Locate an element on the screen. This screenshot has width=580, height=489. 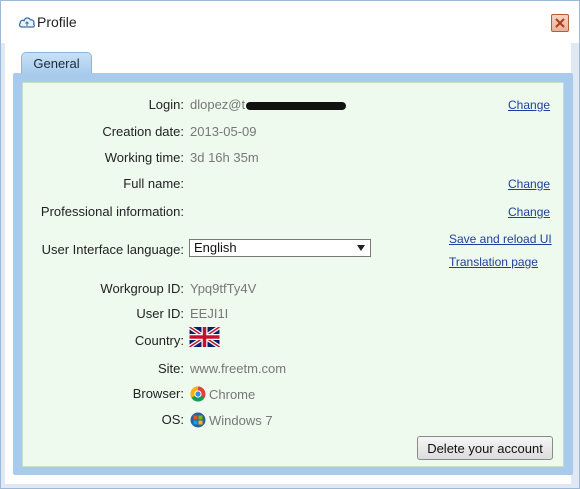
dialog-title: Profile is located at coordinates (57, 22).